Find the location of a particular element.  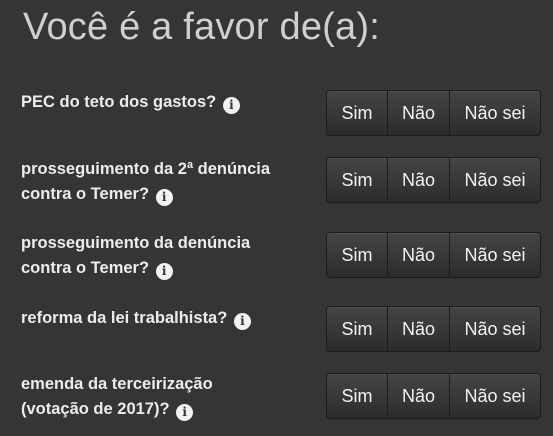

question-label: PEC do teto dos gastos? i is located at coordinates (166, 102).